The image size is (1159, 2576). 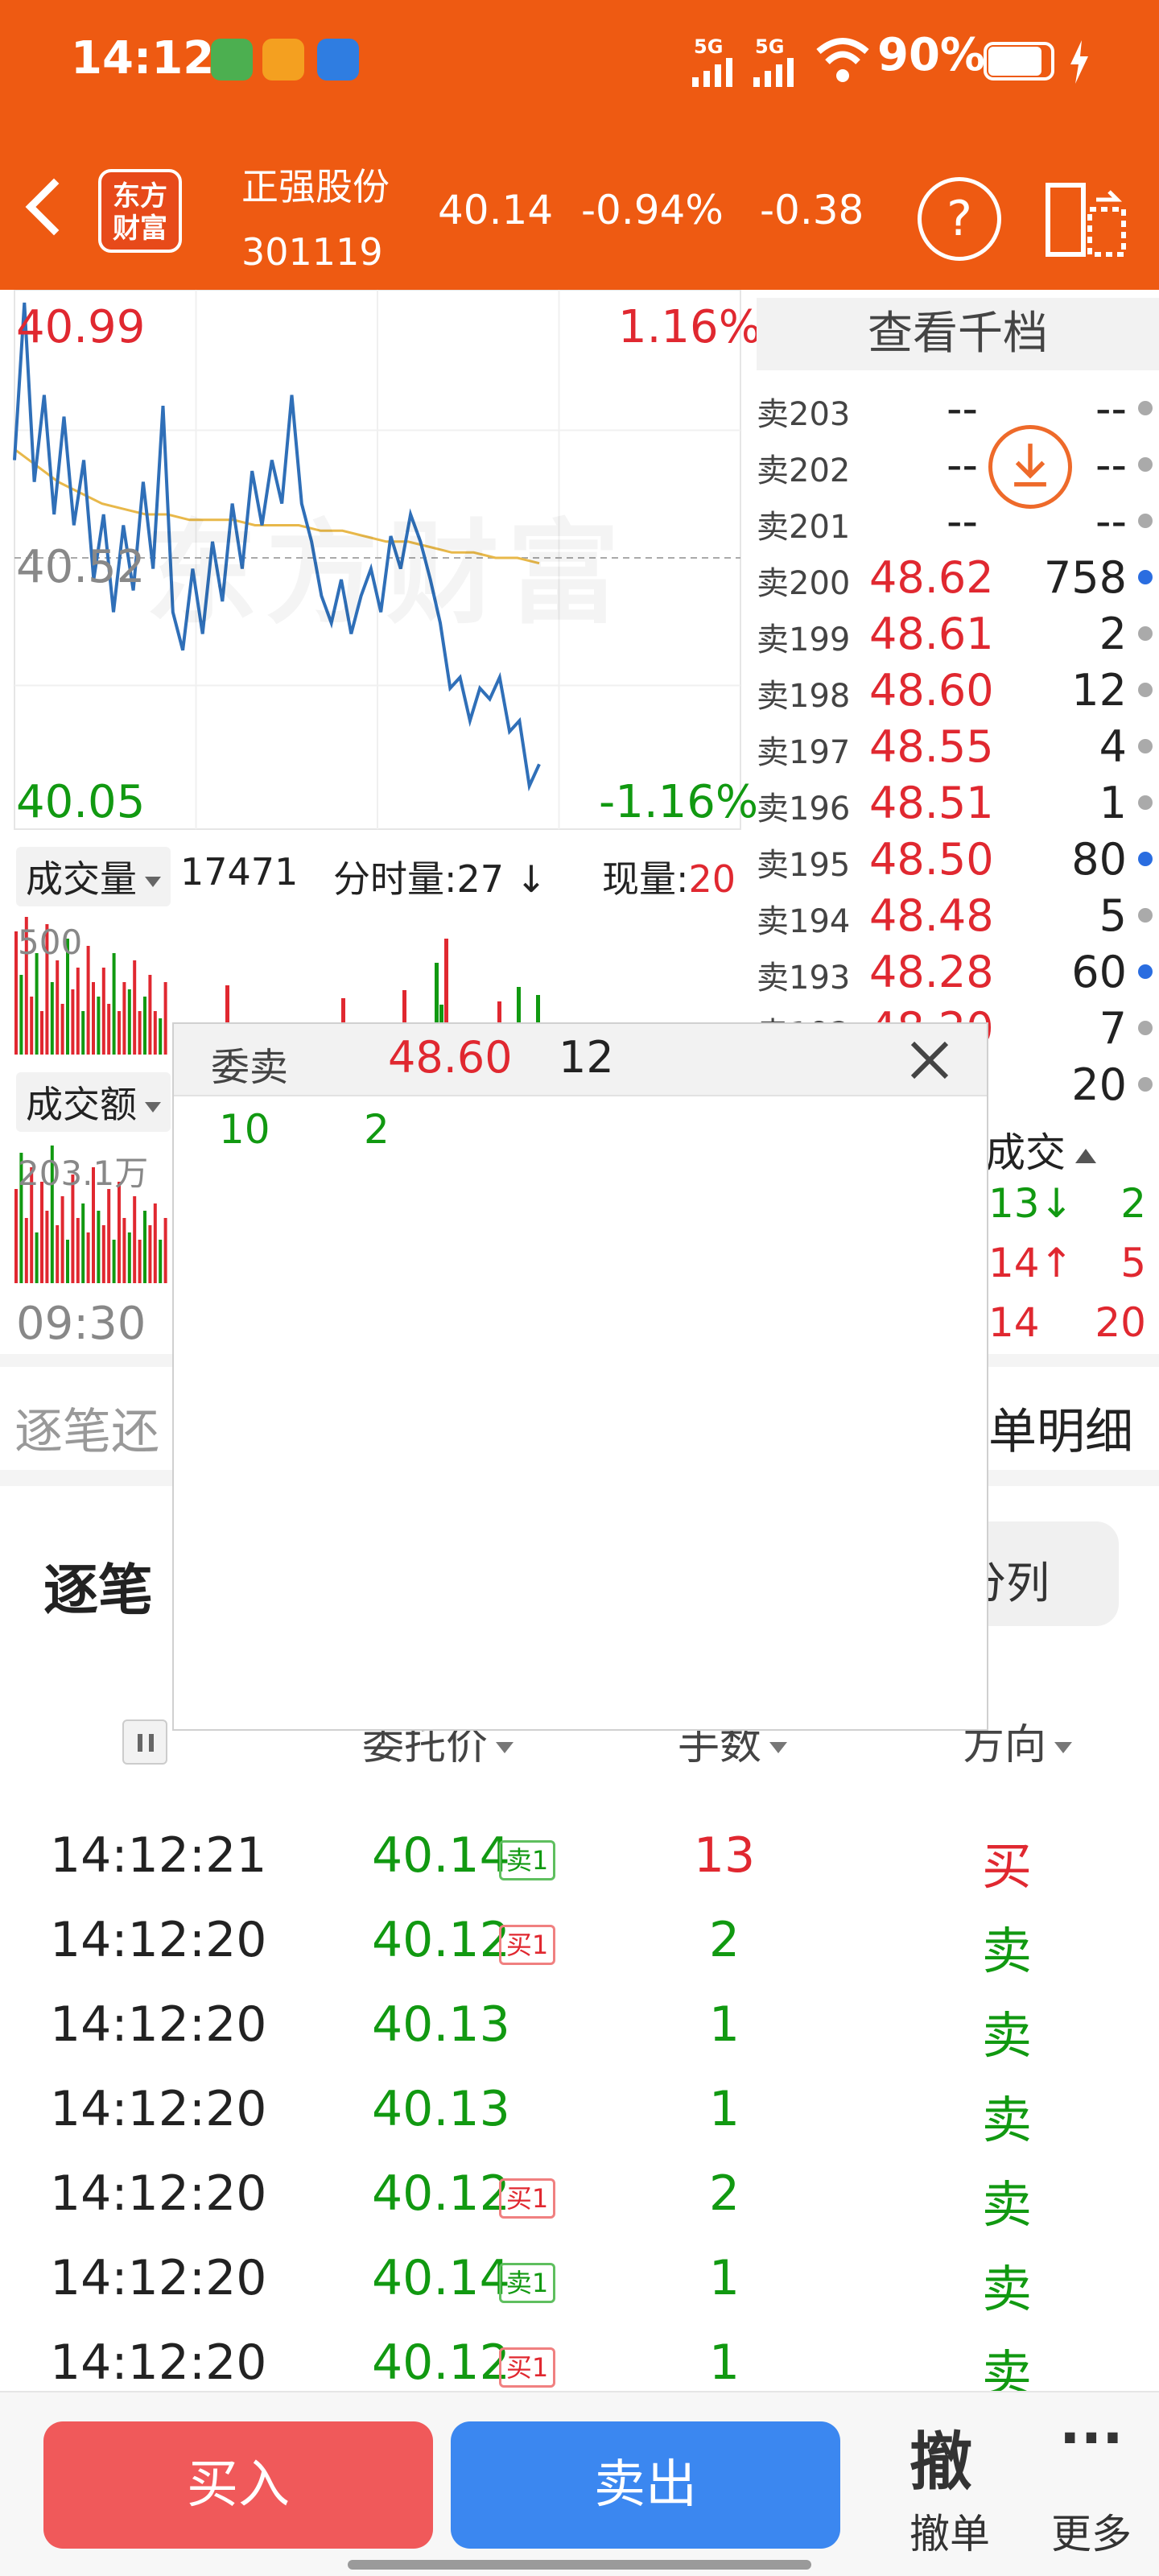 What do you see at coordinates (232, 59) in the screenshot?
I see `home-app-icon` at bounding box center [232, 59].